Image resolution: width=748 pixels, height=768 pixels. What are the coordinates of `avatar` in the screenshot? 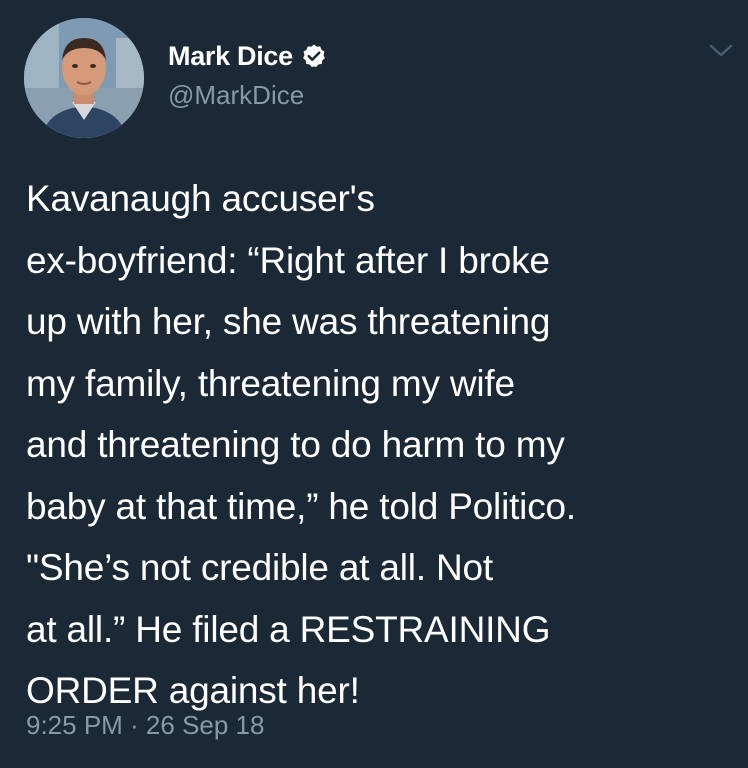 It's located at (84, 78).